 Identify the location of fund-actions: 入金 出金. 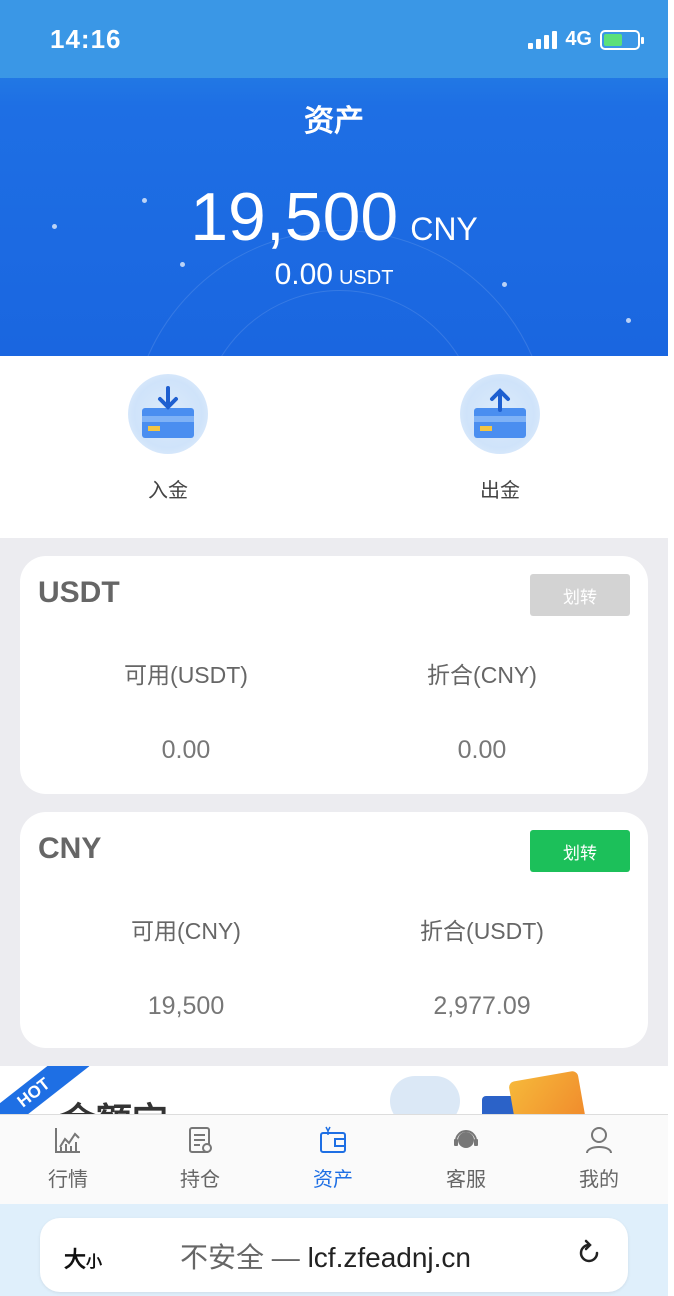
(334, 447).